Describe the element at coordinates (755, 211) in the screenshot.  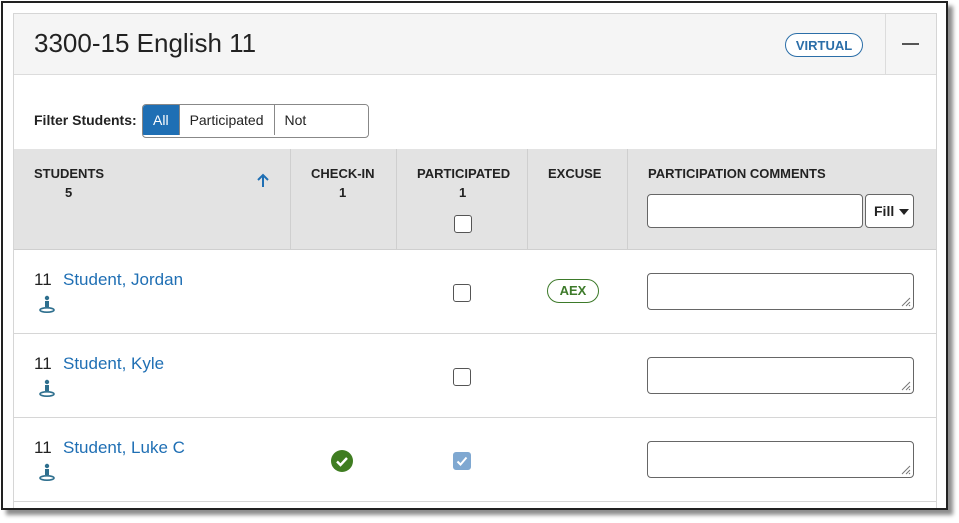
I see `fill-comment-input` at that location.